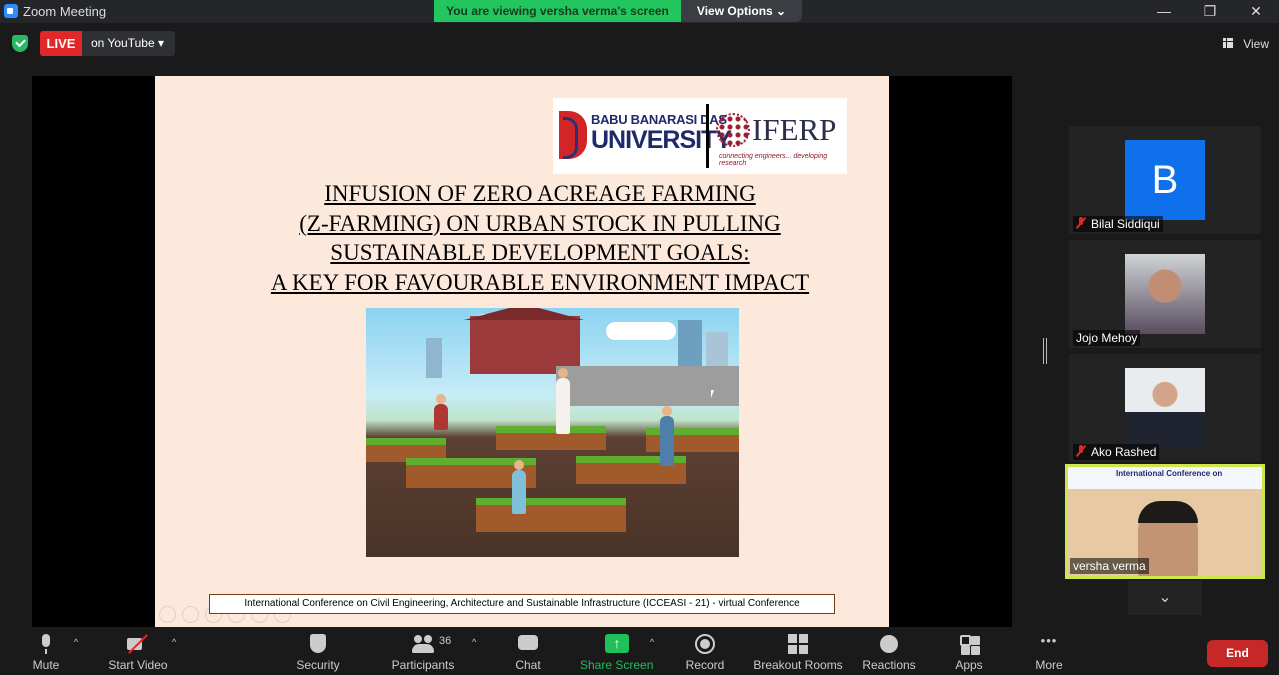  Describe the element at coordinates (1169, 473) in the screenshot. I see `virtual-background-banner: International Conference on` at that location.